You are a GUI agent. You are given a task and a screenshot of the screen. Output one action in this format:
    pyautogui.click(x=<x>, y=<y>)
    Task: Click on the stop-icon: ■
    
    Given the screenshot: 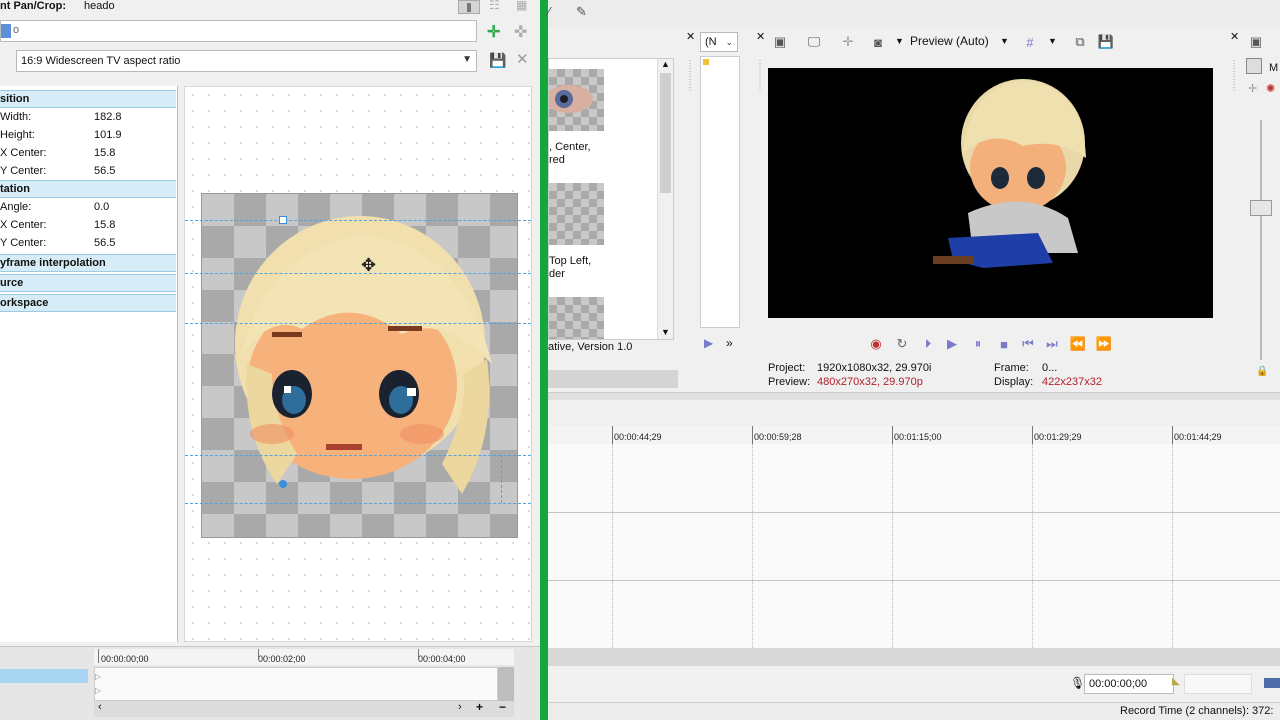 What is the action you would take?
    pyautogui.click(x=1004, y=344)
    